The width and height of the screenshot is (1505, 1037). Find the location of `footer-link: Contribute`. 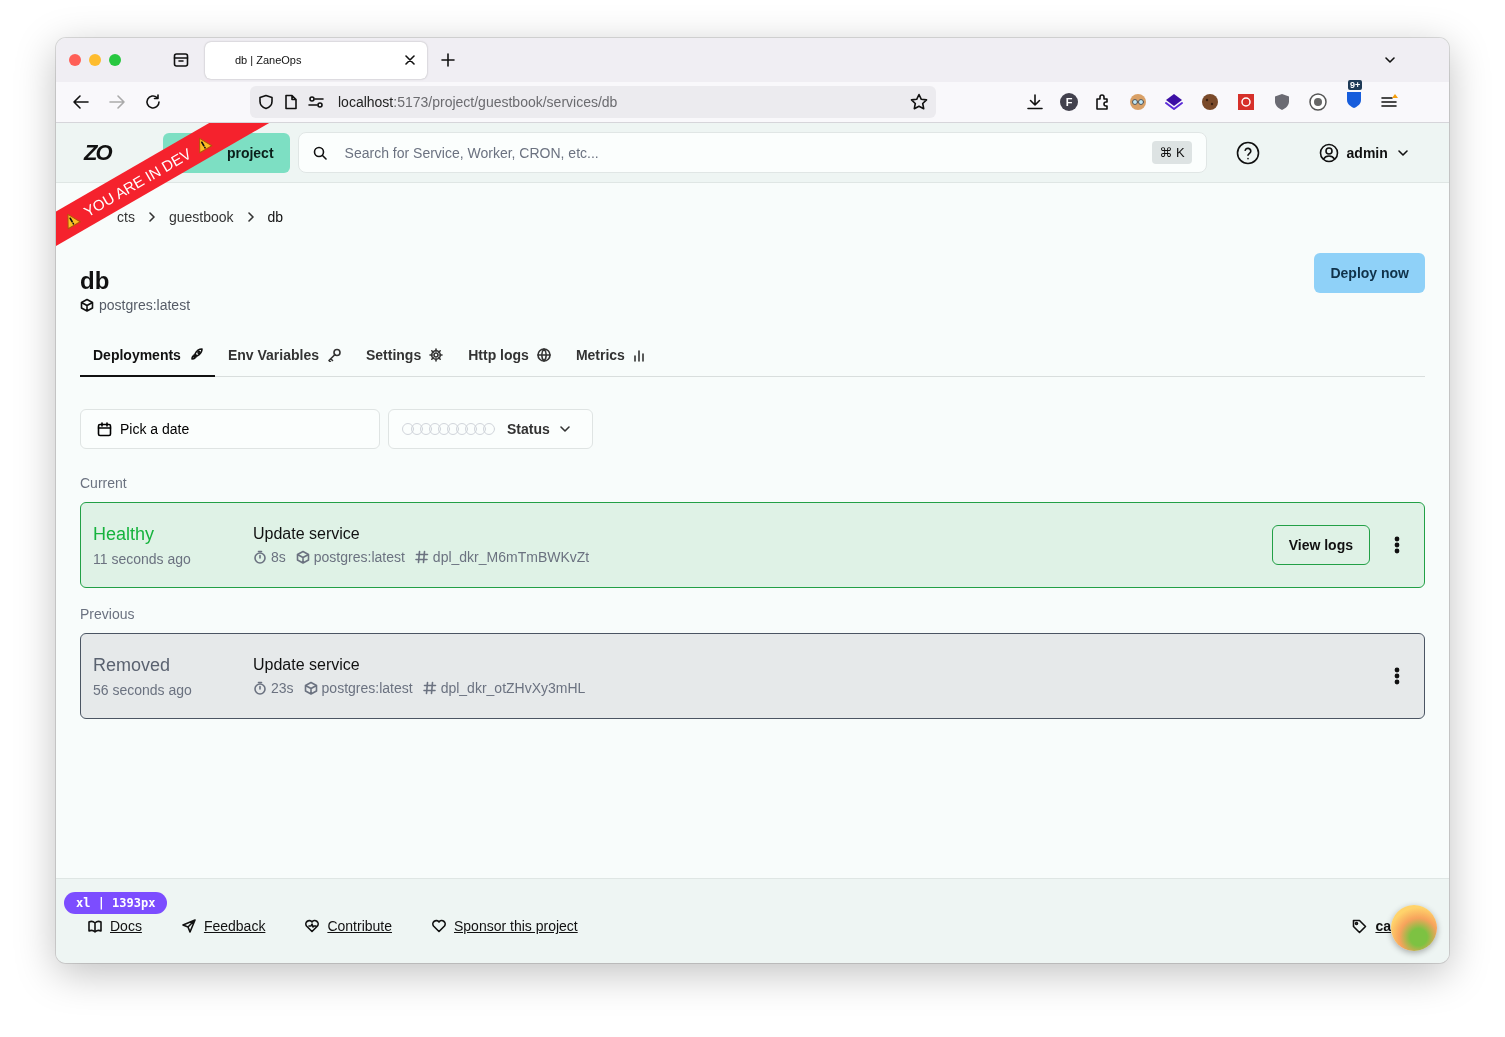

footer-link: Contribute is located at coordinates (348, 926).